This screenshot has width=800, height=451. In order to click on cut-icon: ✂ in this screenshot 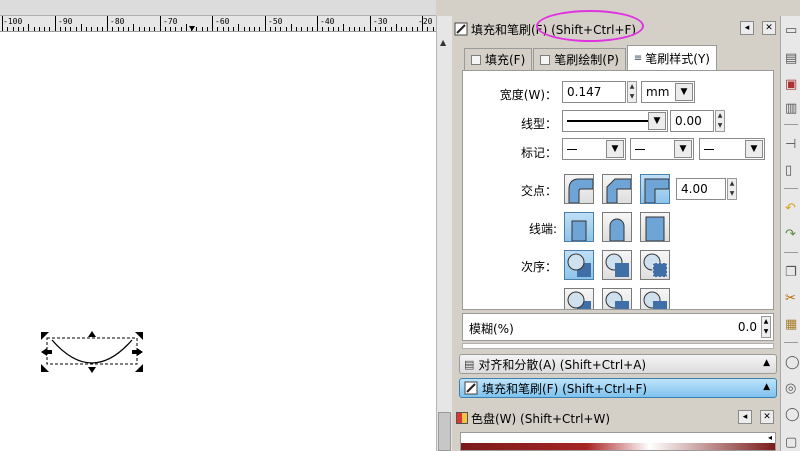, I will do `click(790, 299)`.